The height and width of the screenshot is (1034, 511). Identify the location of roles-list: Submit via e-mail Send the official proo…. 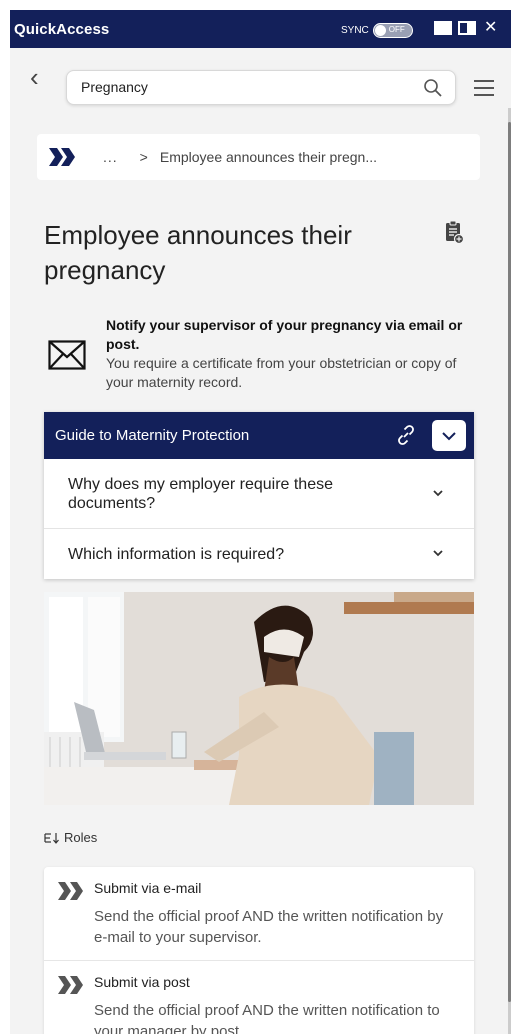
(259, 950).